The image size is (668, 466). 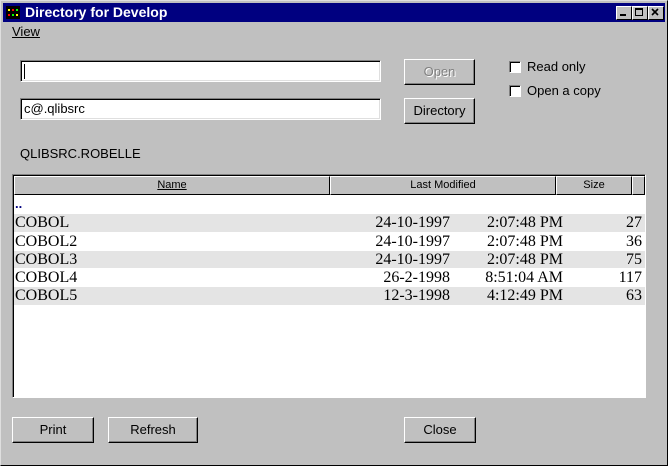 I want to click on menu-view: View, so click(x=26, y=31).